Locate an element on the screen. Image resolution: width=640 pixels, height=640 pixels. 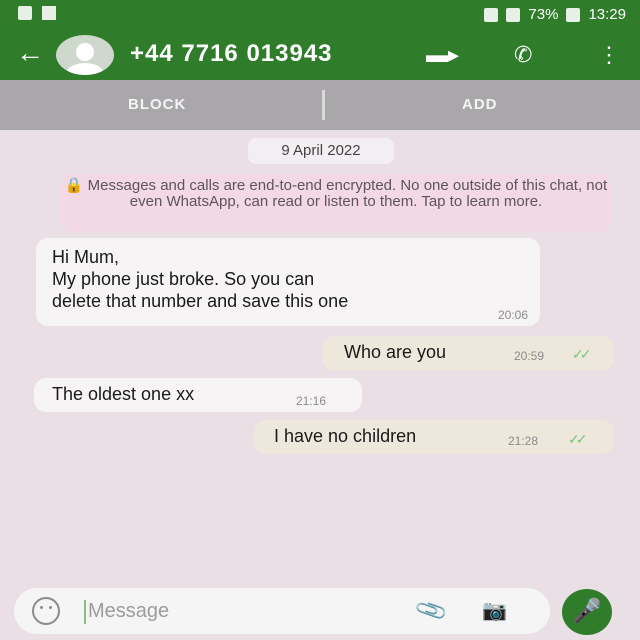
message-input: Message is located at coordinates (128, 611).